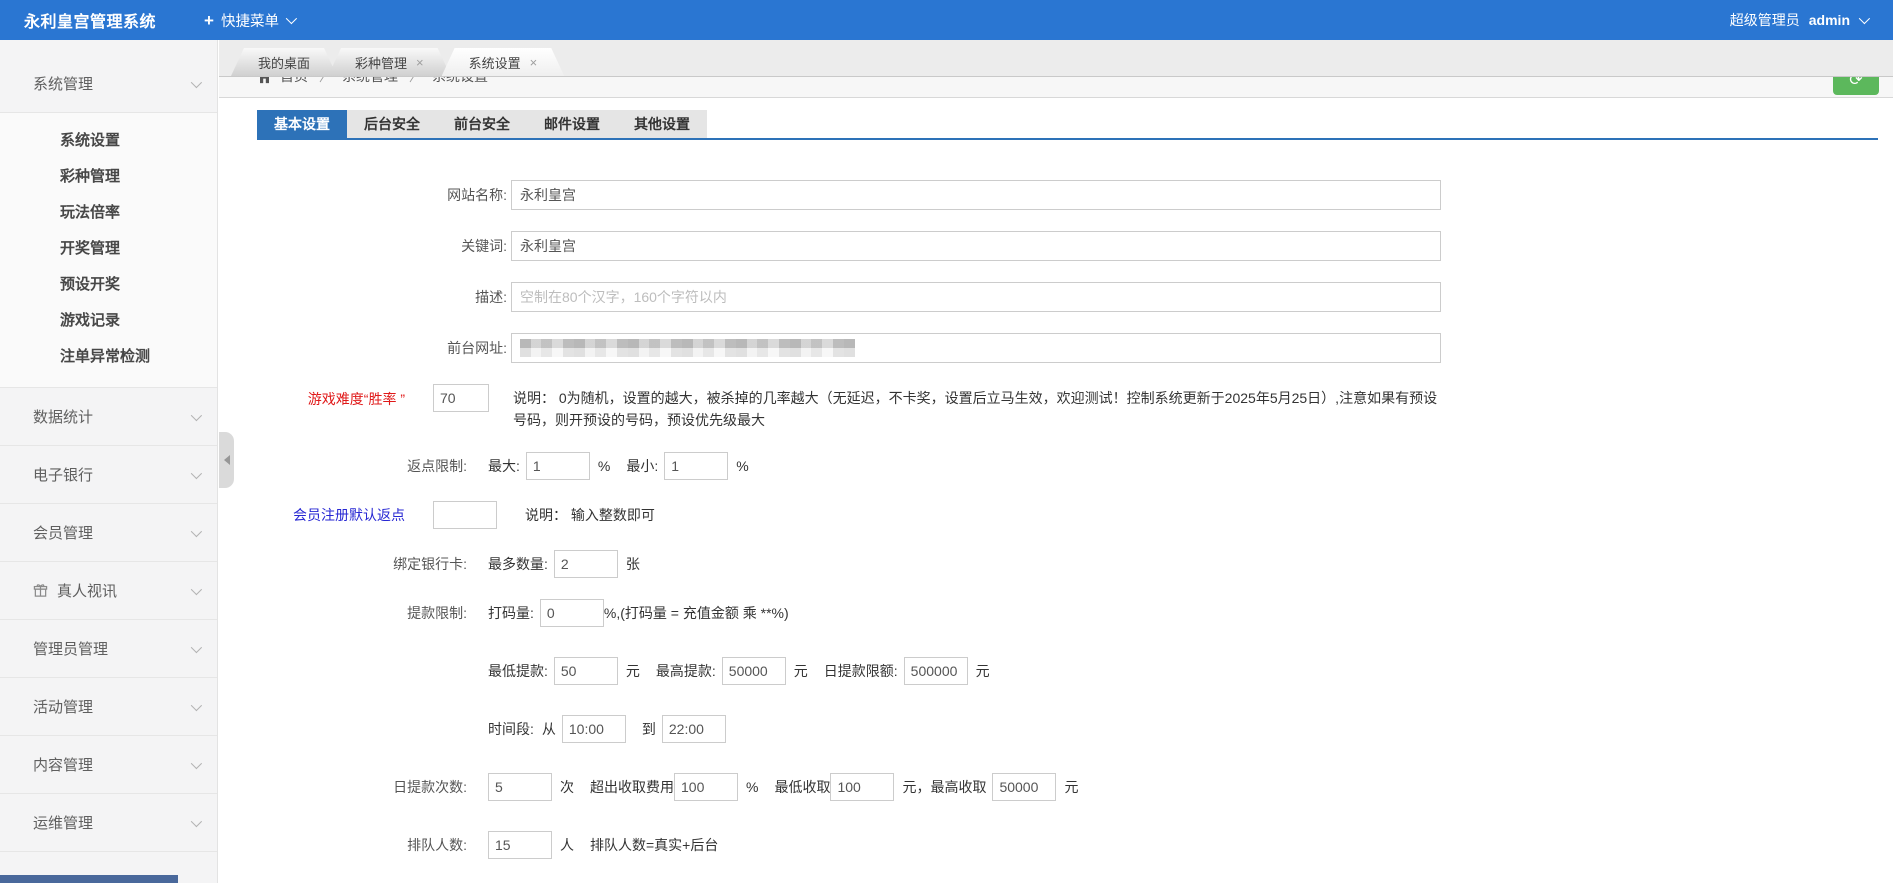 The width and height of the screenshot is (1893, 883). I want to click on max-withdraw-label: 最高提款:, so click(685, 671).